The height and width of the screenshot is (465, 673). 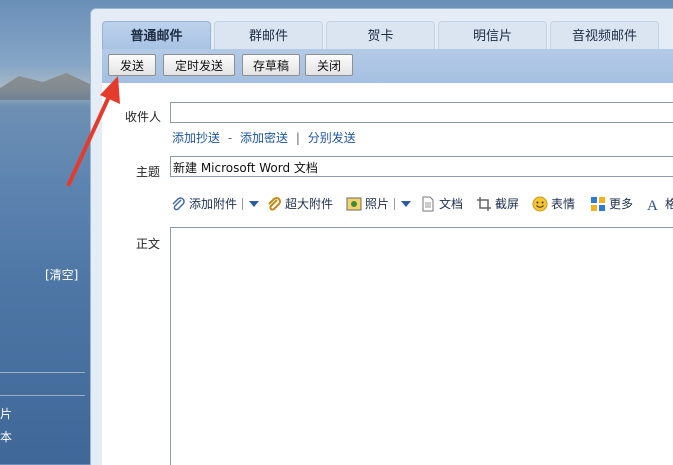 What do you see at coordinates (604, 35) in the screenshot?
I see `tab-av-mail: 音视频邮件` at bounding box center [604, 35].